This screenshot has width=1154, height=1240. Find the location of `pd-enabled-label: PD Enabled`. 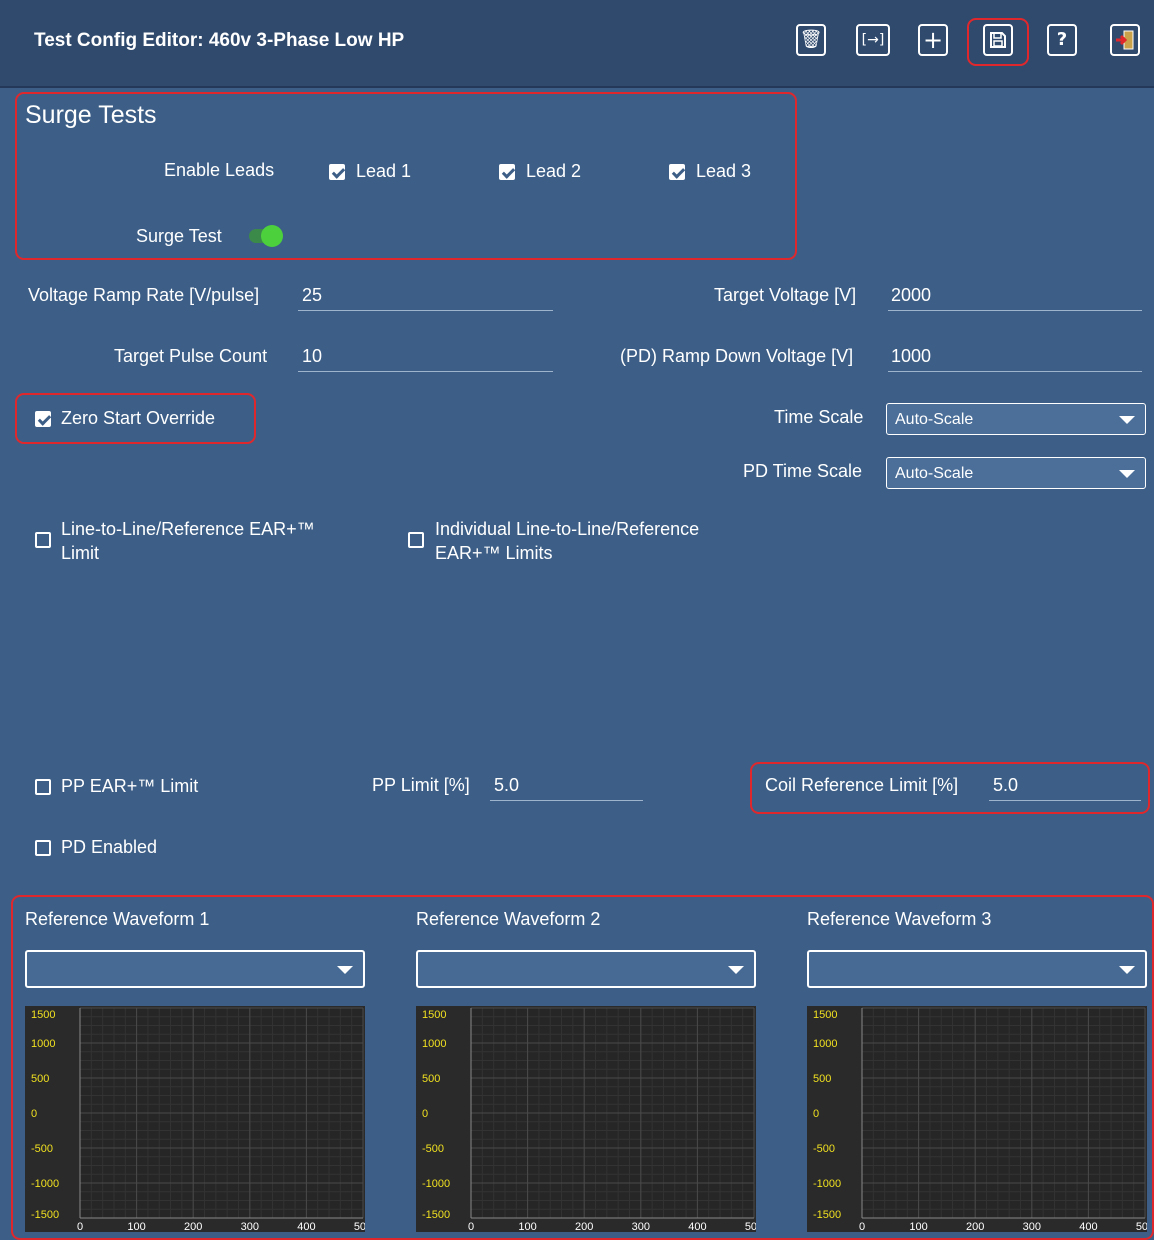

pd-enabled-label: PD Enabled is located at coordinates (109, 847).